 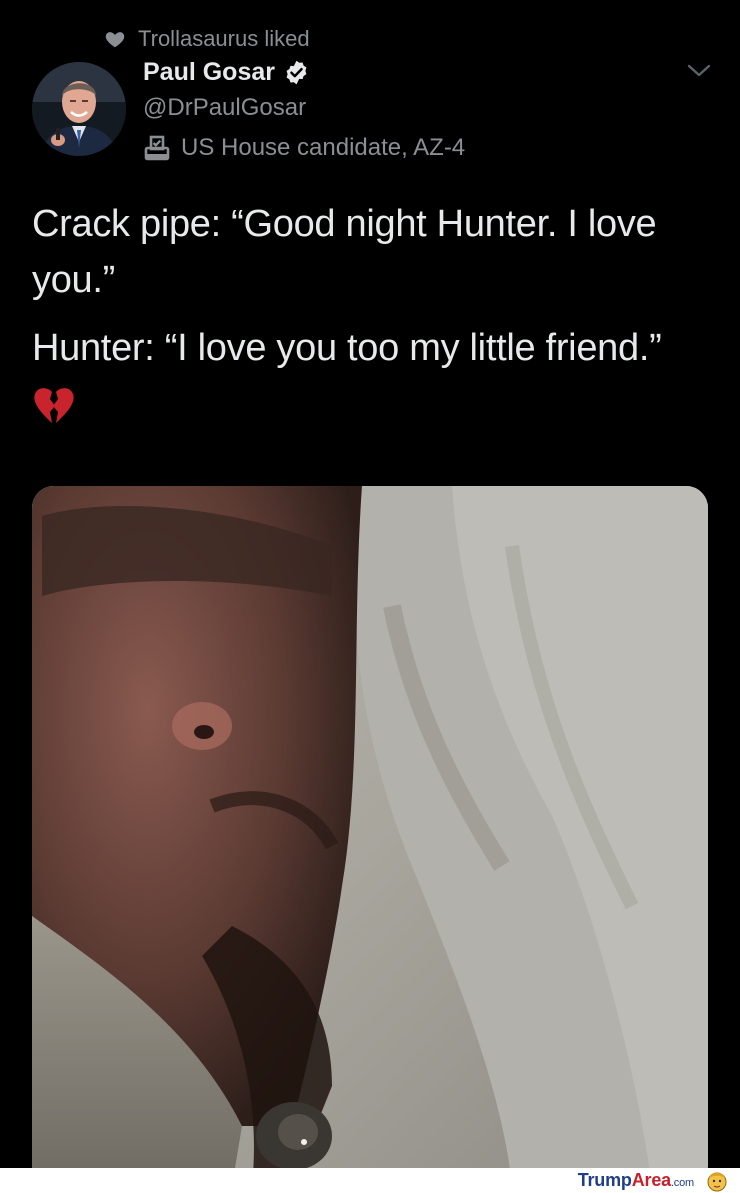 What do you see at coordinates (209, 72) in the screenshot?
I see `display-name: Paul Gosar` at bounding box center [209, 72].